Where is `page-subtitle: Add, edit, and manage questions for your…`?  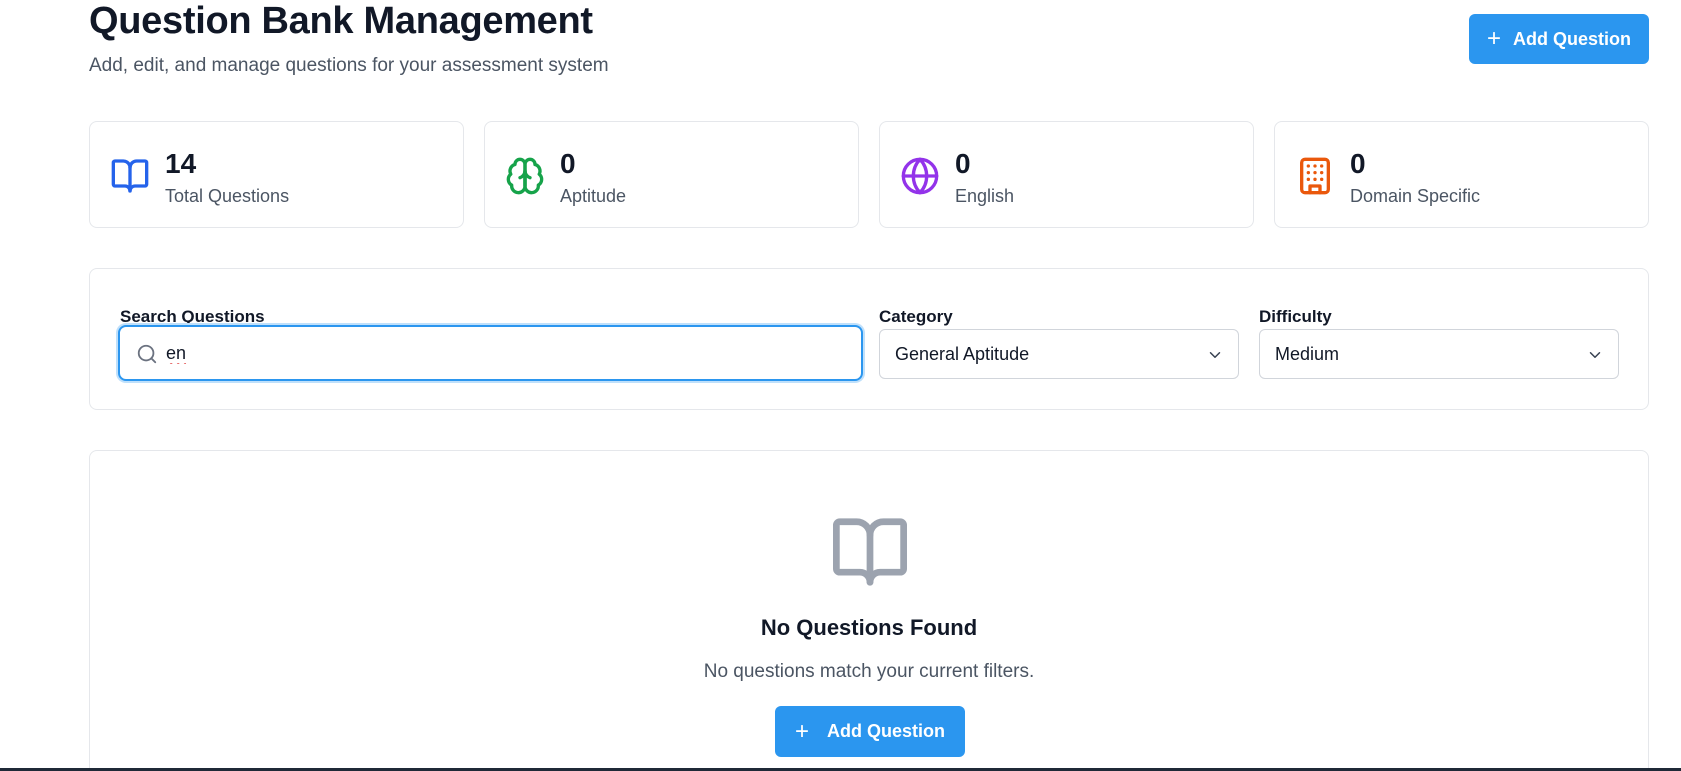 page-subtitle: Add, edit, and manage questions for your… is located at coordinates (349, 65).